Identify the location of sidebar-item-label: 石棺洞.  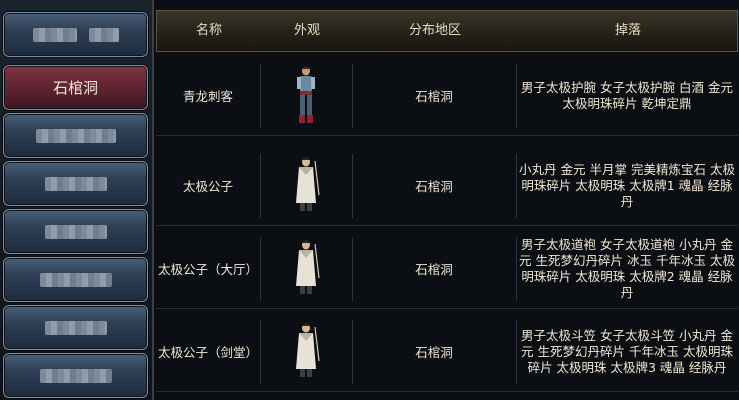
(75, 88).